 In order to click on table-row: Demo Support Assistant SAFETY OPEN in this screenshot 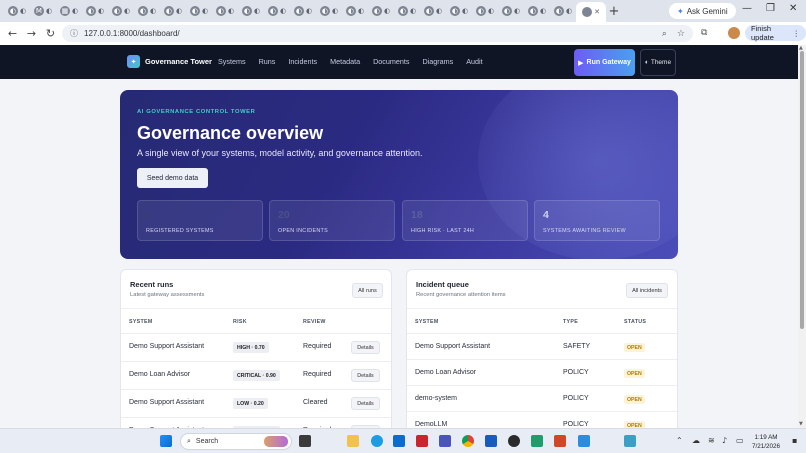, I will do `click(542, 347)`.